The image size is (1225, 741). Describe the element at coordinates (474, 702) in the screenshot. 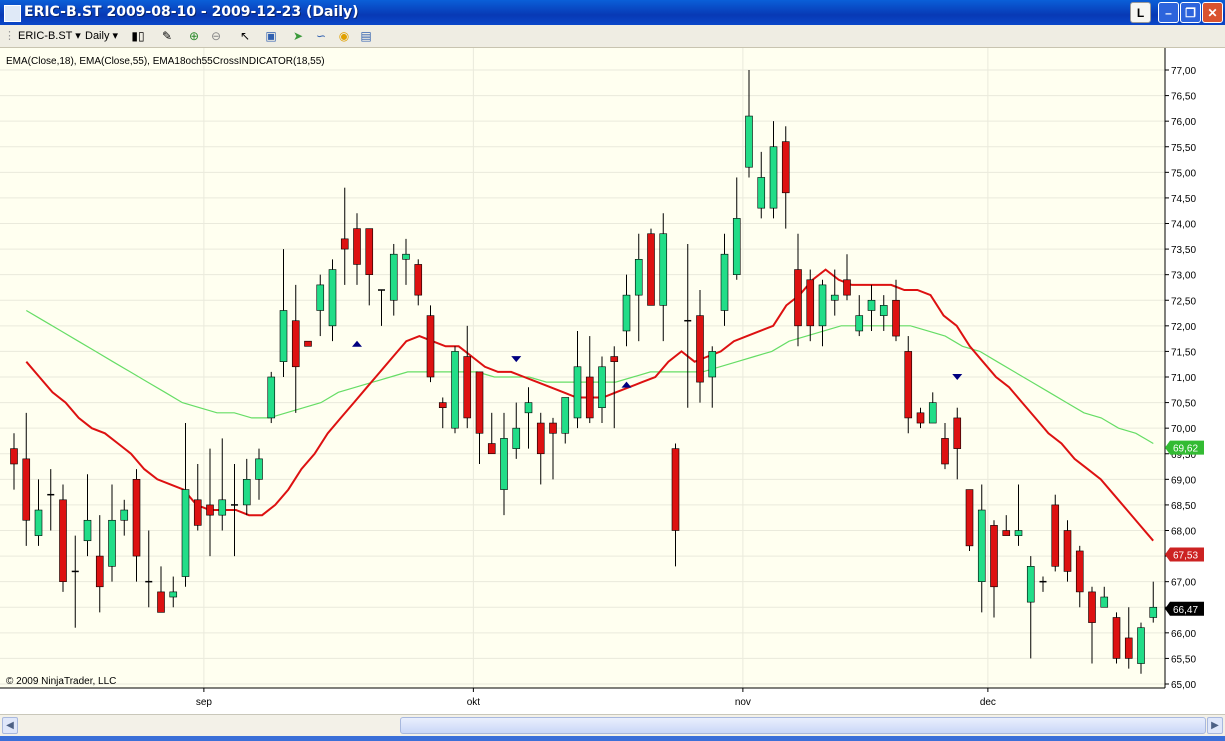

I see `x-tick-label: okt` at that location.